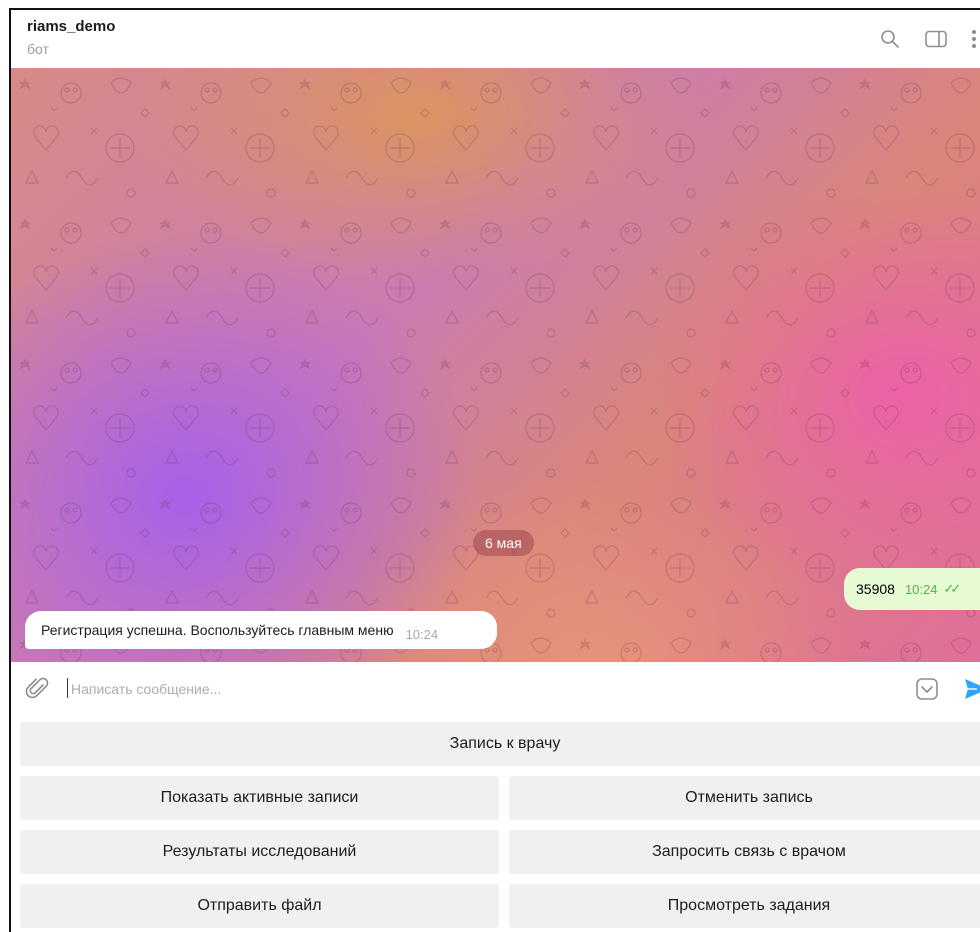  I want to click on cancel-appointment-button: Отменить запись, so click(744, 798).